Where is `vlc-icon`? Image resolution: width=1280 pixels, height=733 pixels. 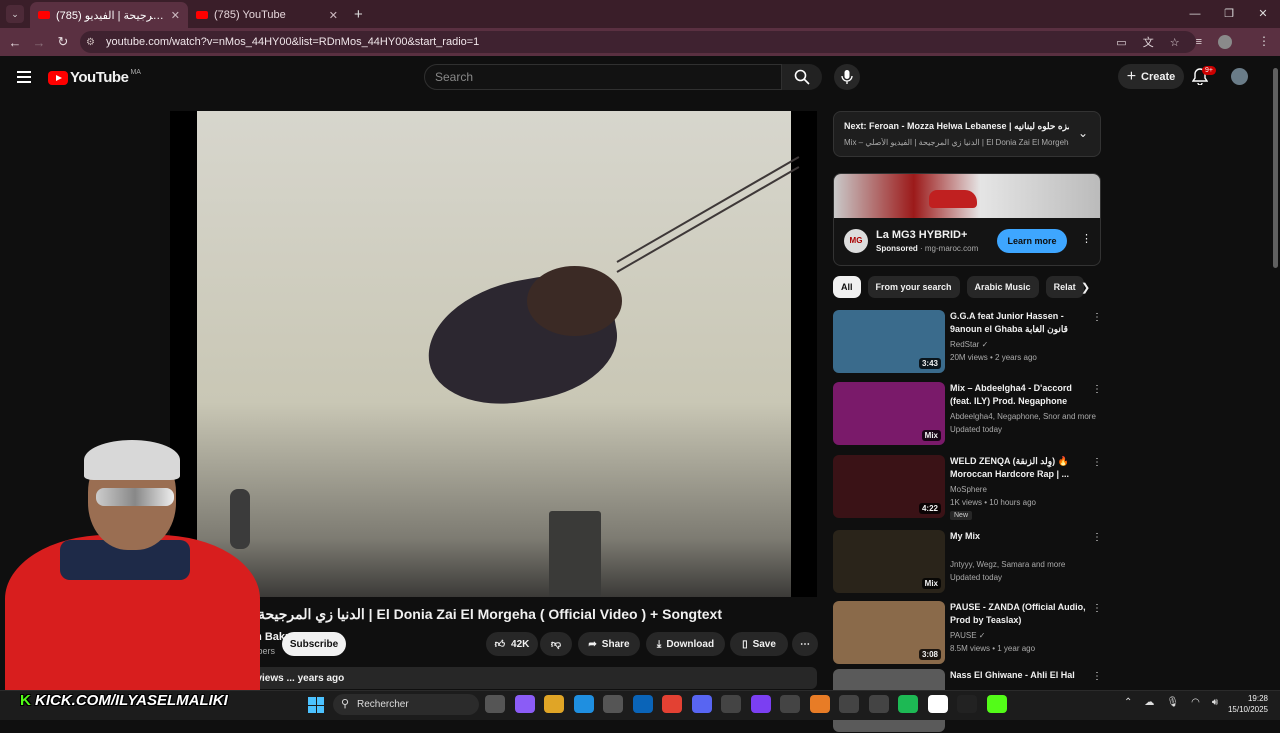
vlc-icon is located at coordinates (819, 704).